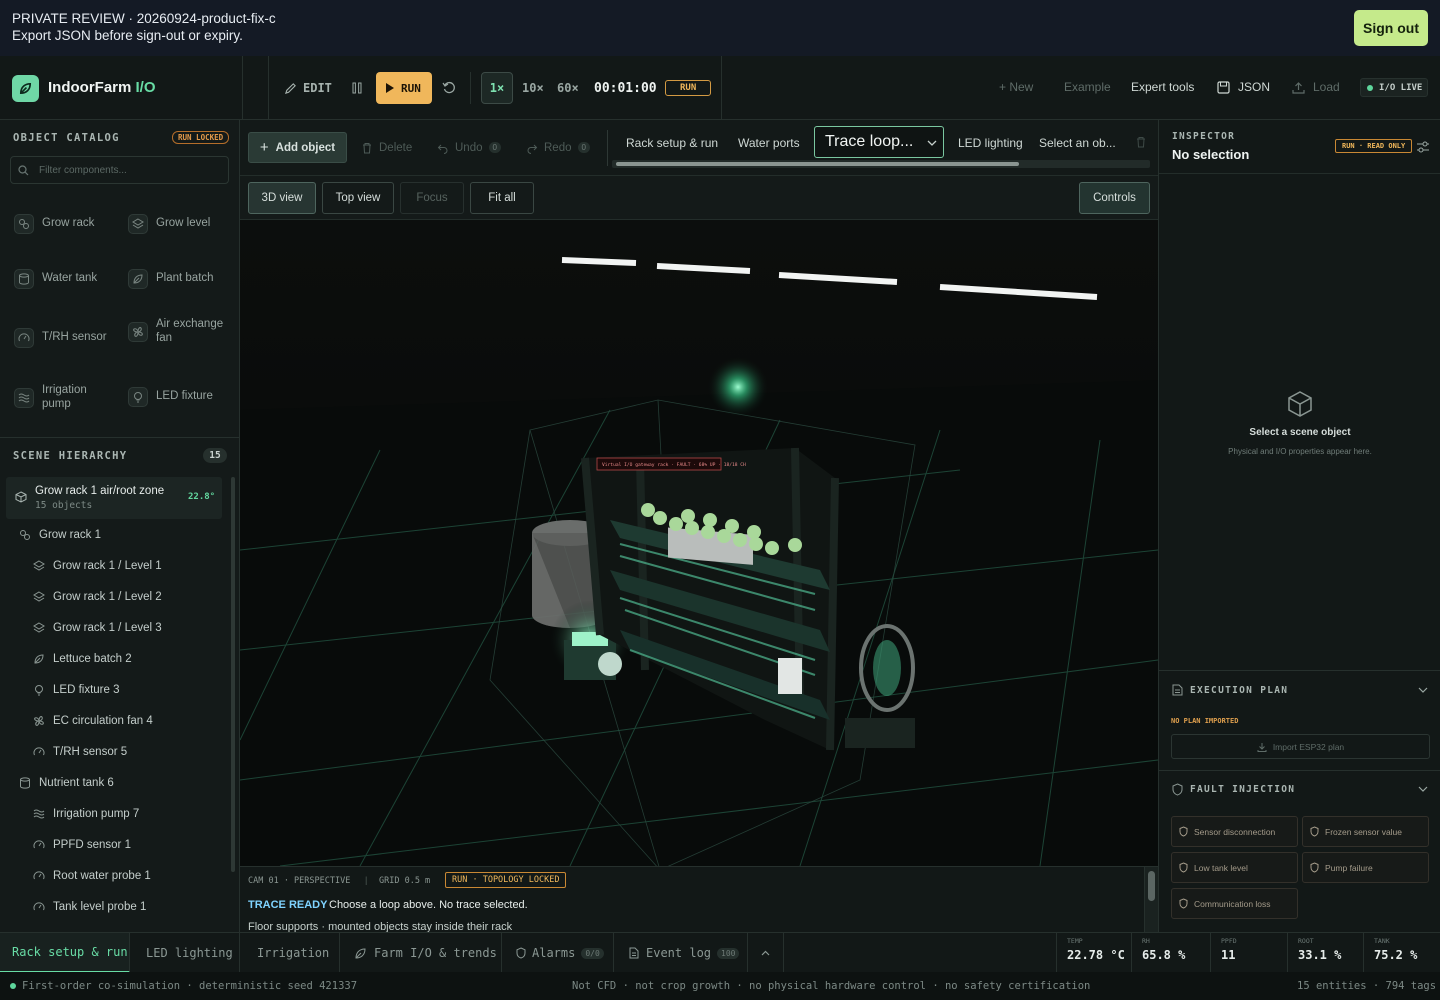 Image resolution: width=1440 pixels, height=1000 pixels. I want to click on tab-alarms: Alarms 0/0, so click(558, 953).